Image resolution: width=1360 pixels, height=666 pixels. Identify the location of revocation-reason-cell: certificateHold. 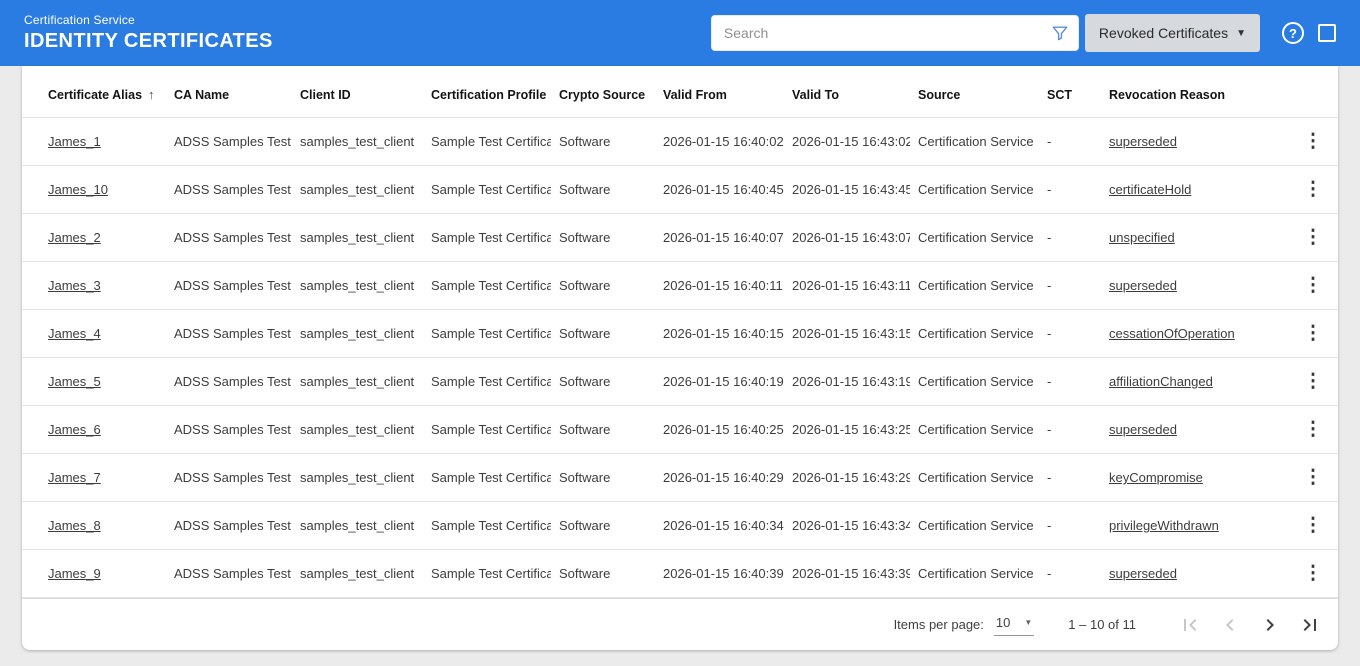
(1197, 189).